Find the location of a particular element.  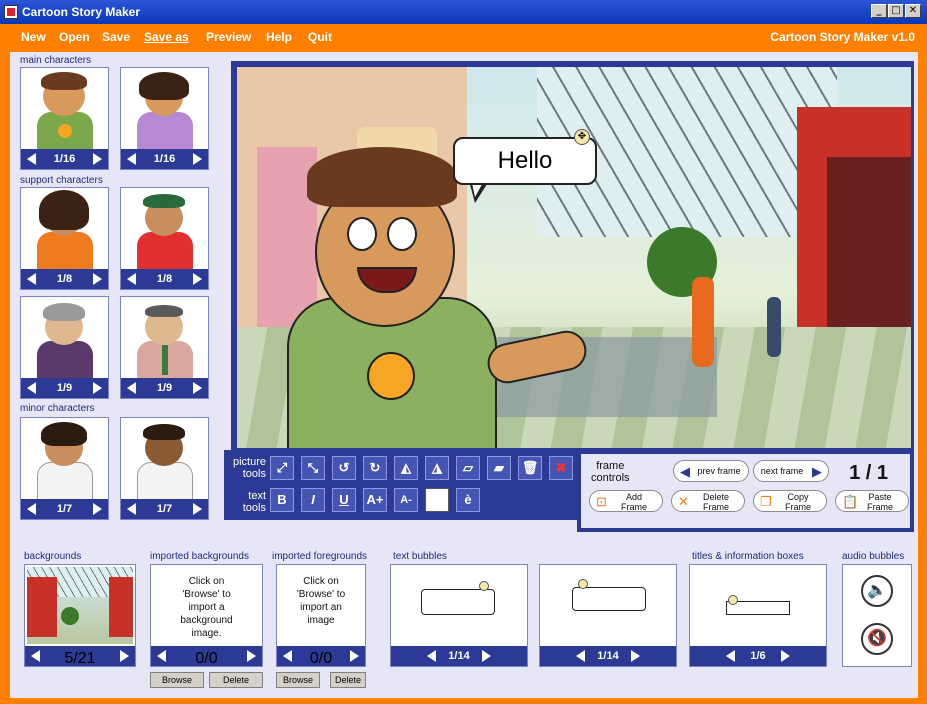

text-color-picker is located at coordinates (437, 500).